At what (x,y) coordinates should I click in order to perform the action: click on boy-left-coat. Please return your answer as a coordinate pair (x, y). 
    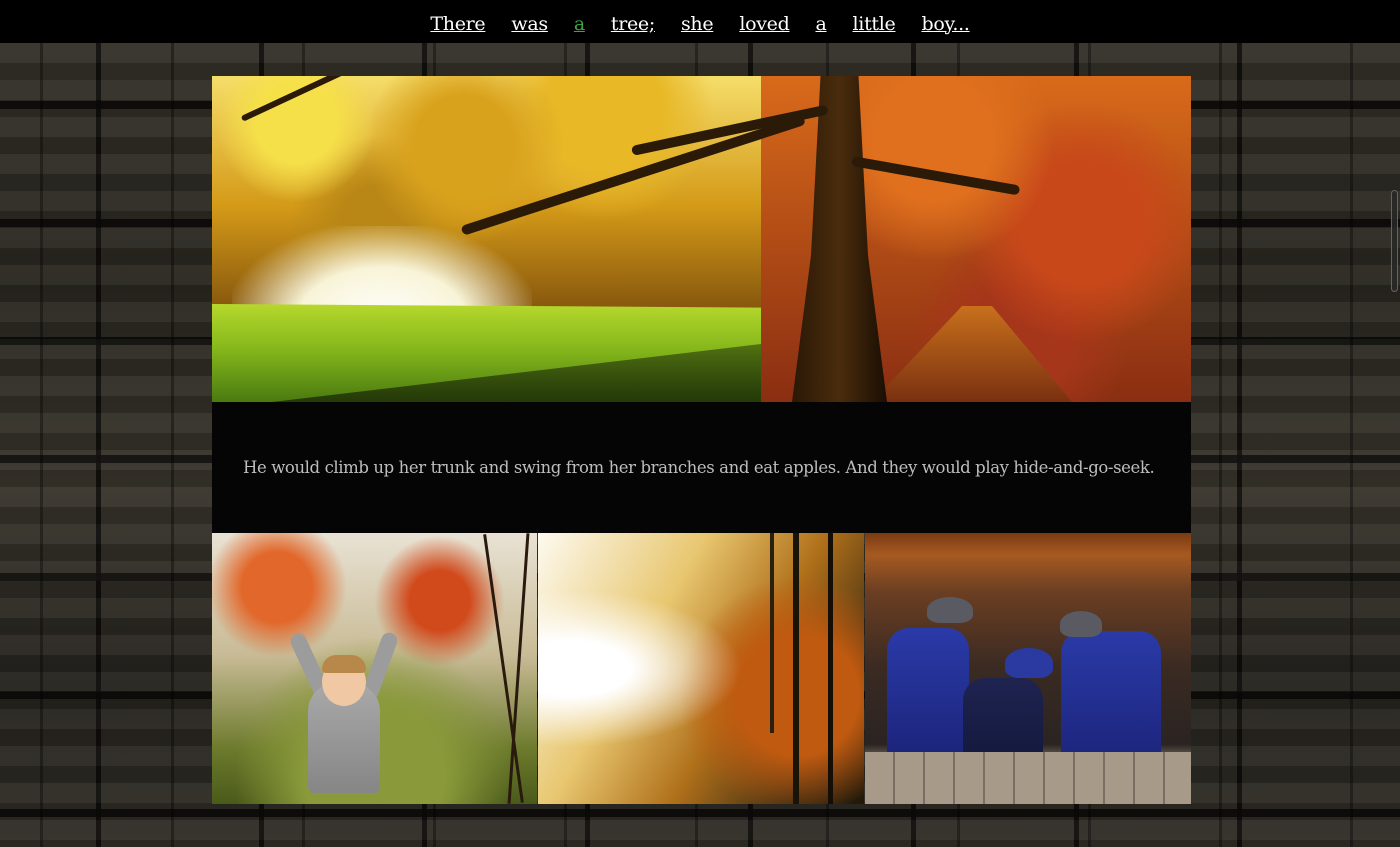
    Looking at the image, I should click on (928, 693).